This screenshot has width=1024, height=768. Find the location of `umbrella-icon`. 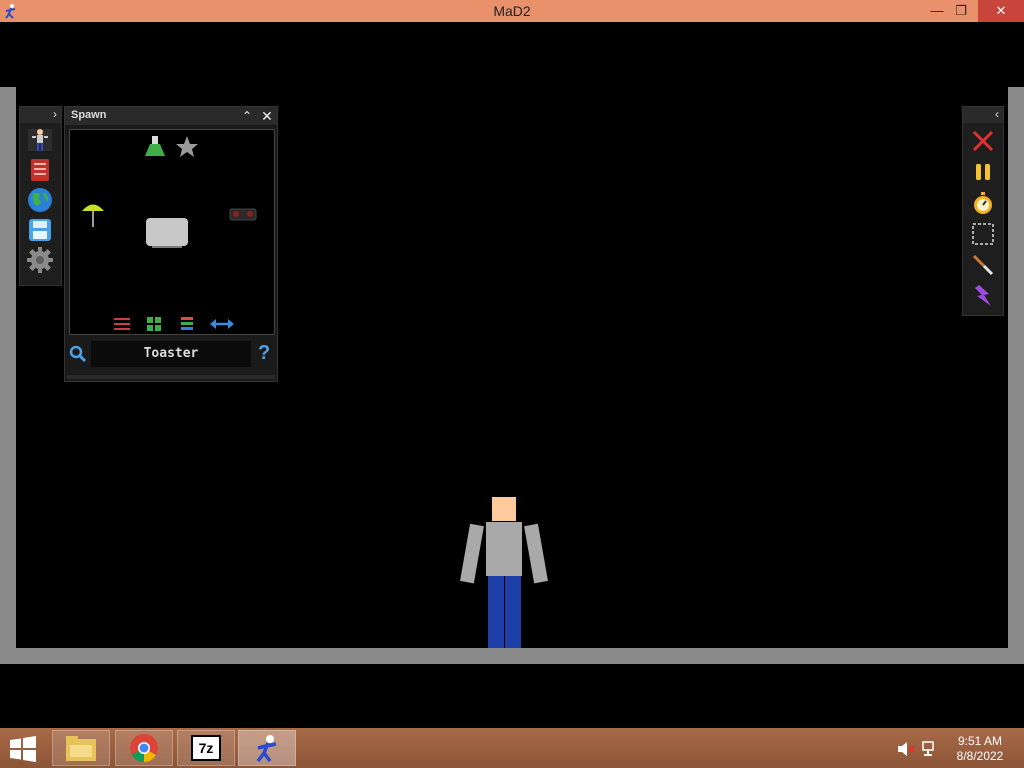

umbrella-icon is located at coordinates (93, 215).